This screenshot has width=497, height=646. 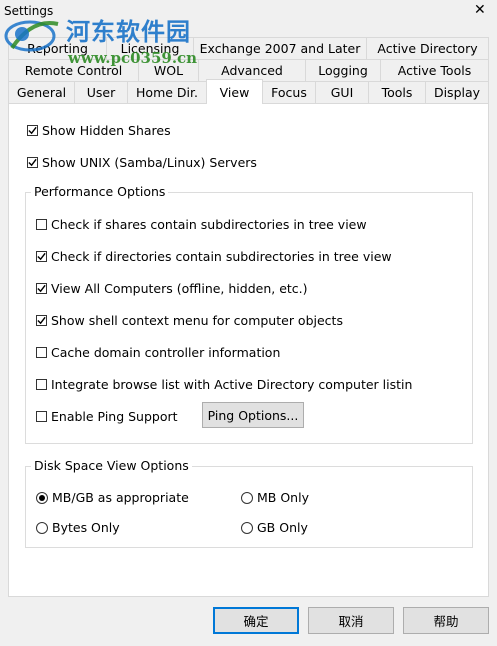 What do you see at coordinates (434, 70) in the screenshot?
I see `tab-active-tools: Active Tools` at bounding box center [434, 70].